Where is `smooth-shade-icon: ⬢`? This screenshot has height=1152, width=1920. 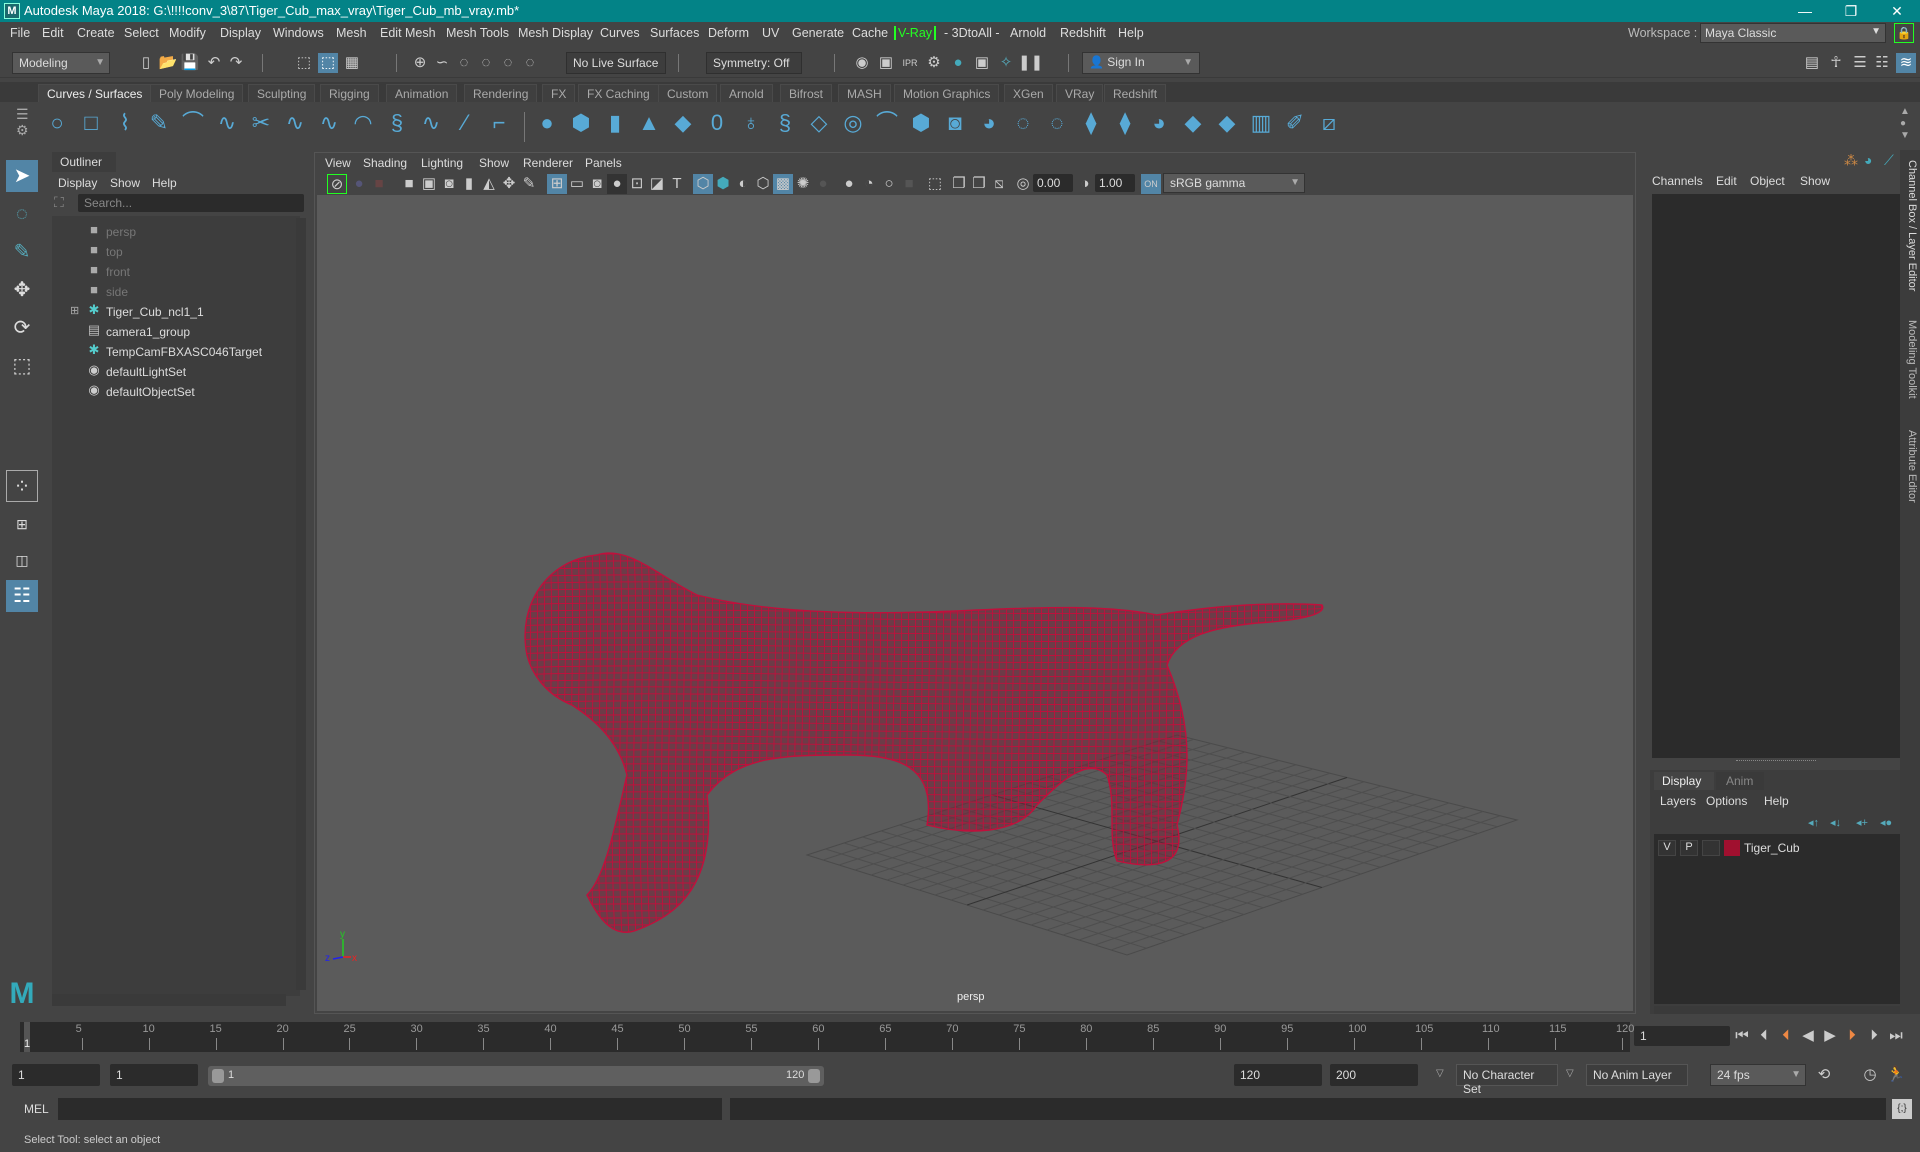 smooth-shade-icon: ⬢ is located at coordinates (723, 184).